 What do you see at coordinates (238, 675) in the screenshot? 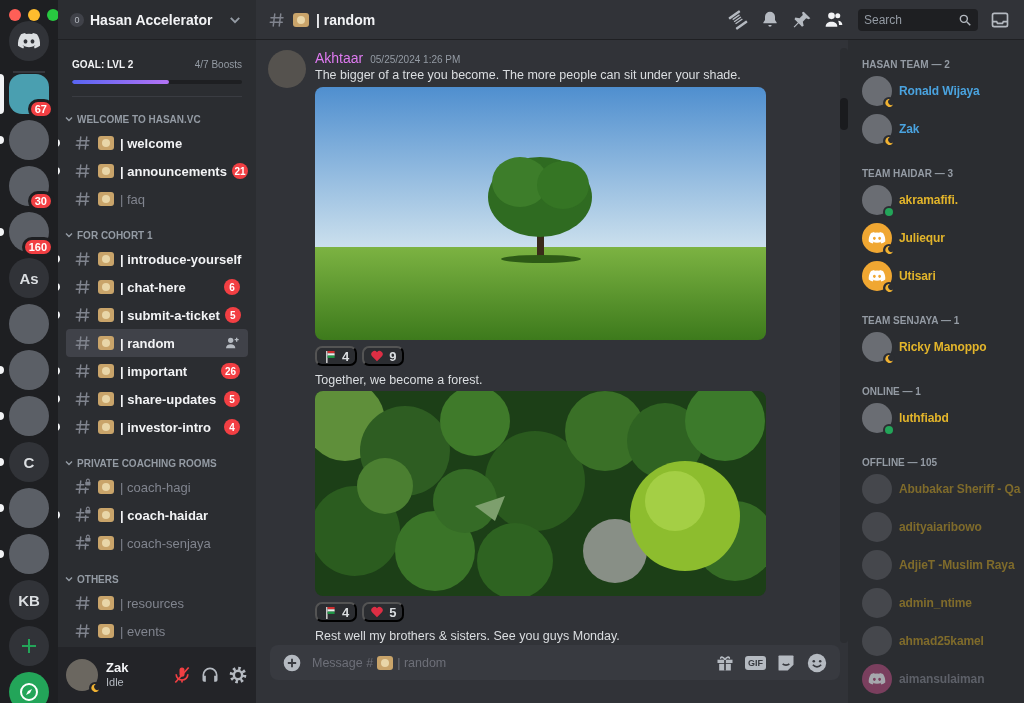
I see `settings-icon` at bounding box center [238, 675].